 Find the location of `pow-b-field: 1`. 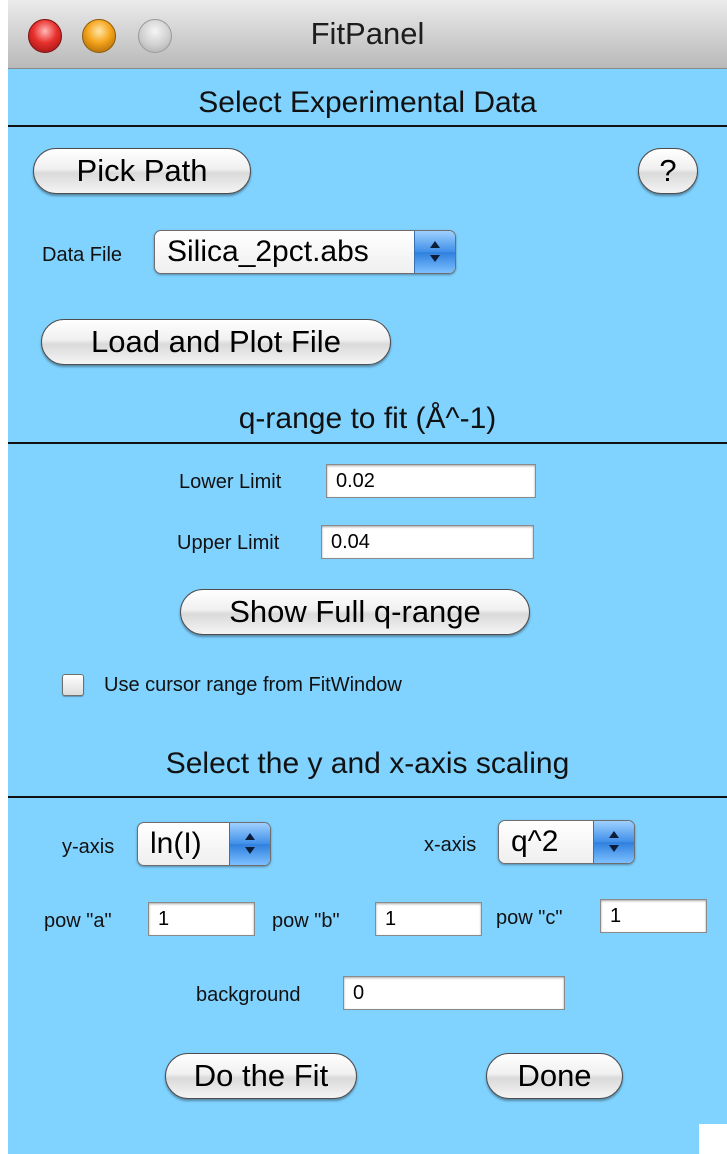

pow-b-field: 1 is located at coordinates (428, 919).